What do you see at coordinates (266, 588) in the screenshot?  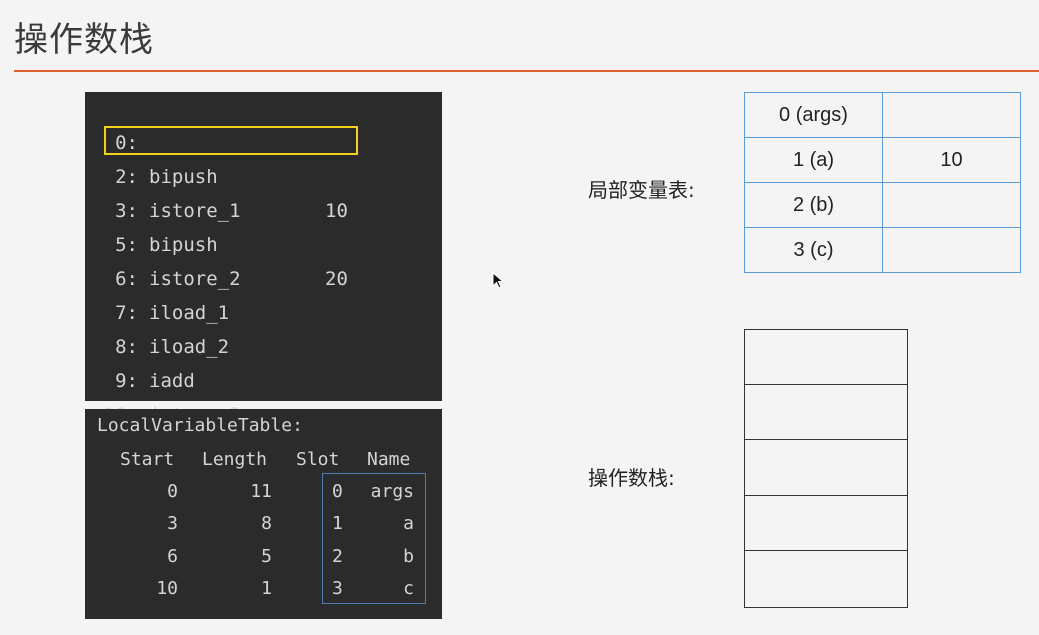 I see `lvt-length: 1` at bounding box center [266, 588].